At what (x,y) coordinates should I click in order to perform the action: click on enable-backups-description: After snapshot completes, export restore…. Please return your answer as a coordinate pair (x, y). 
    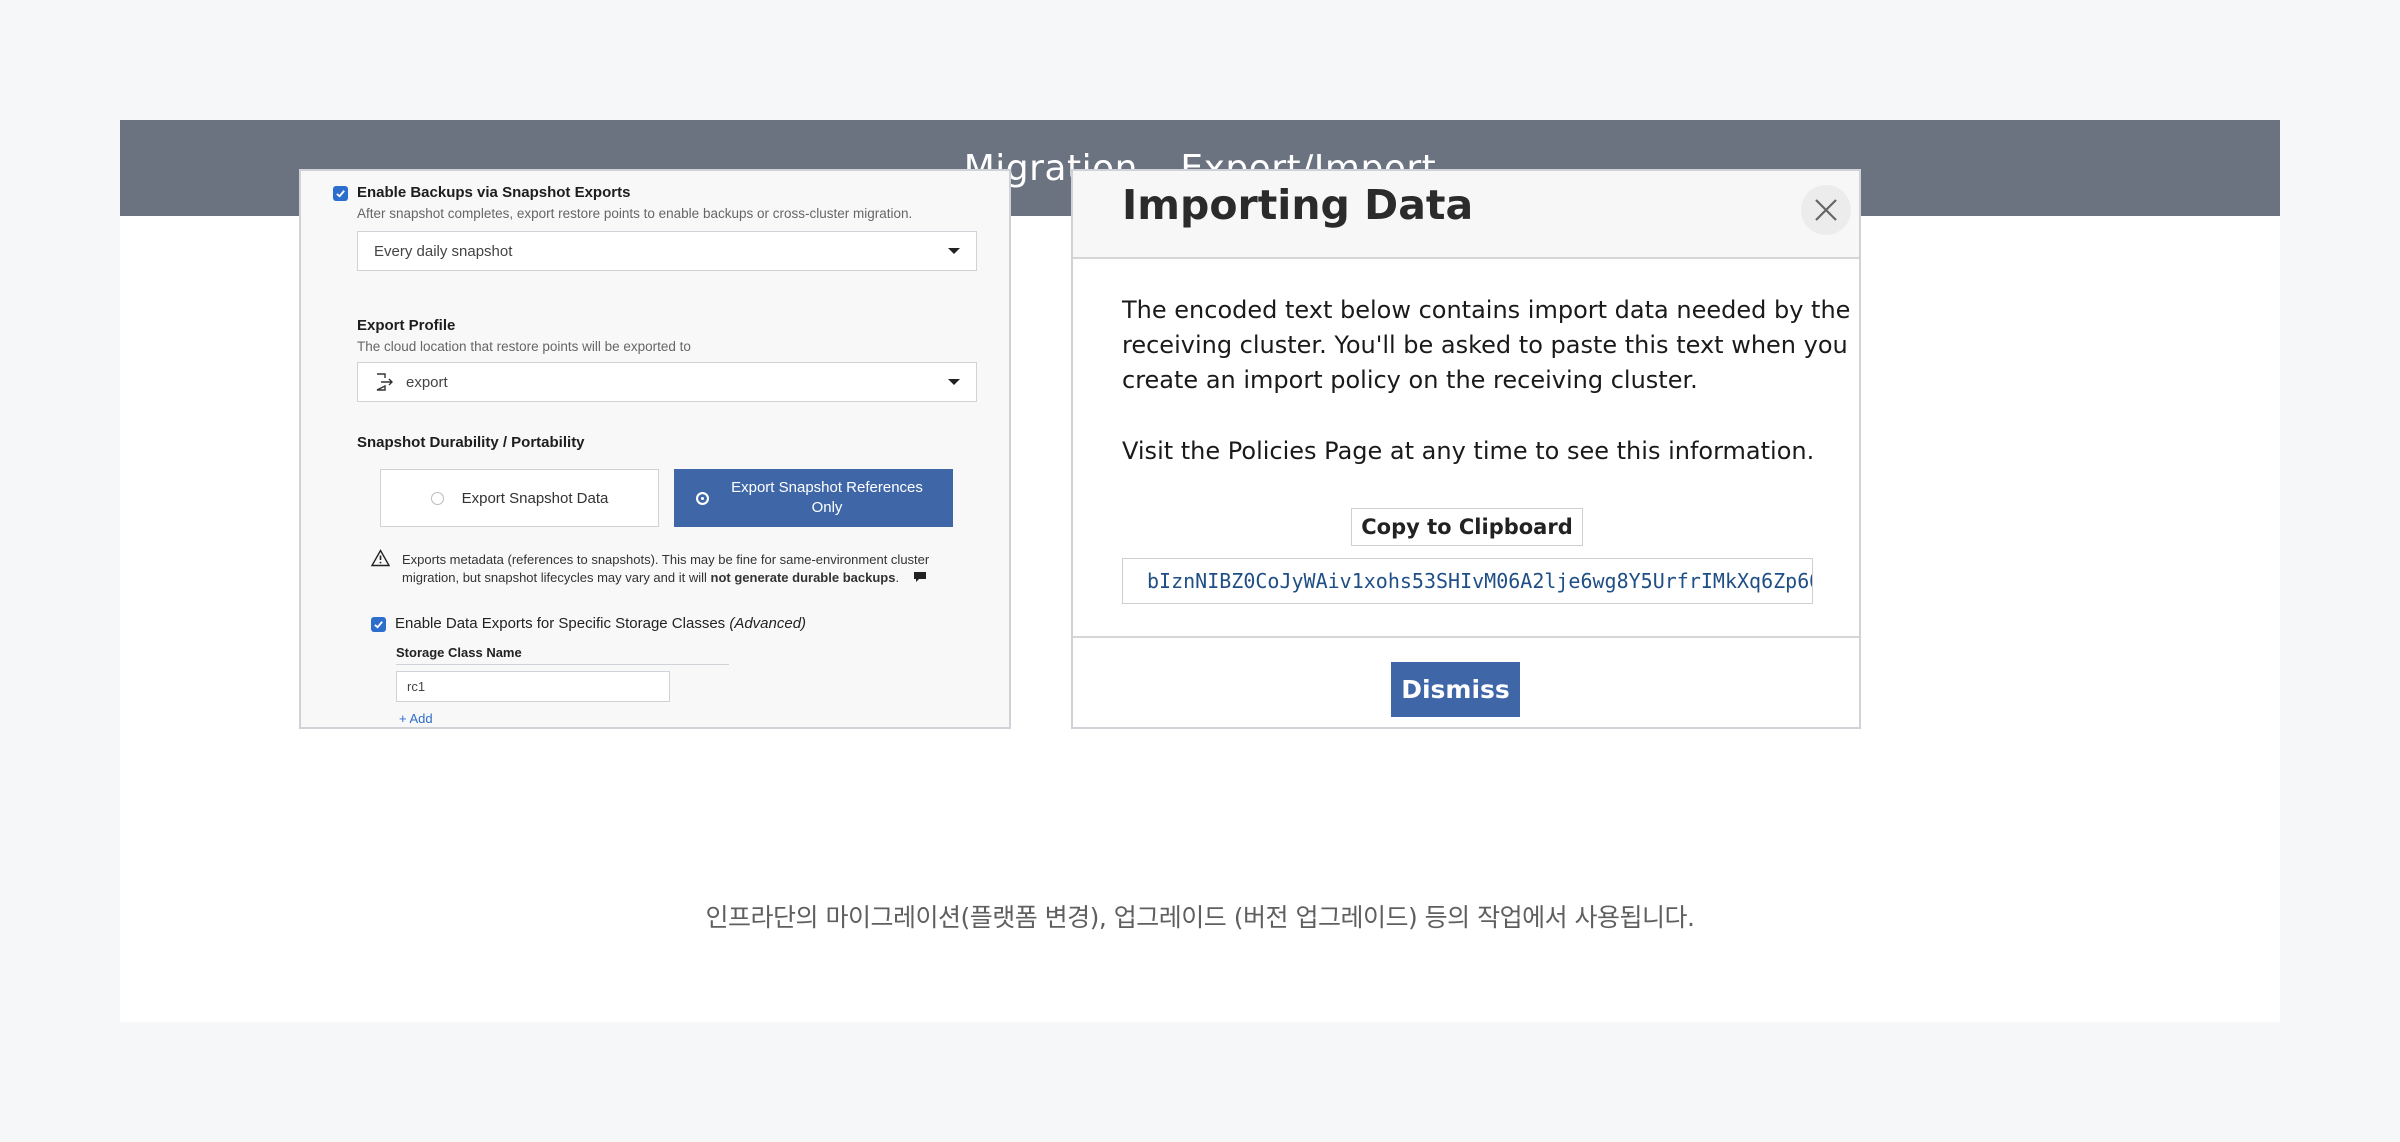
    Looking at the image, I should click on (635, 213).